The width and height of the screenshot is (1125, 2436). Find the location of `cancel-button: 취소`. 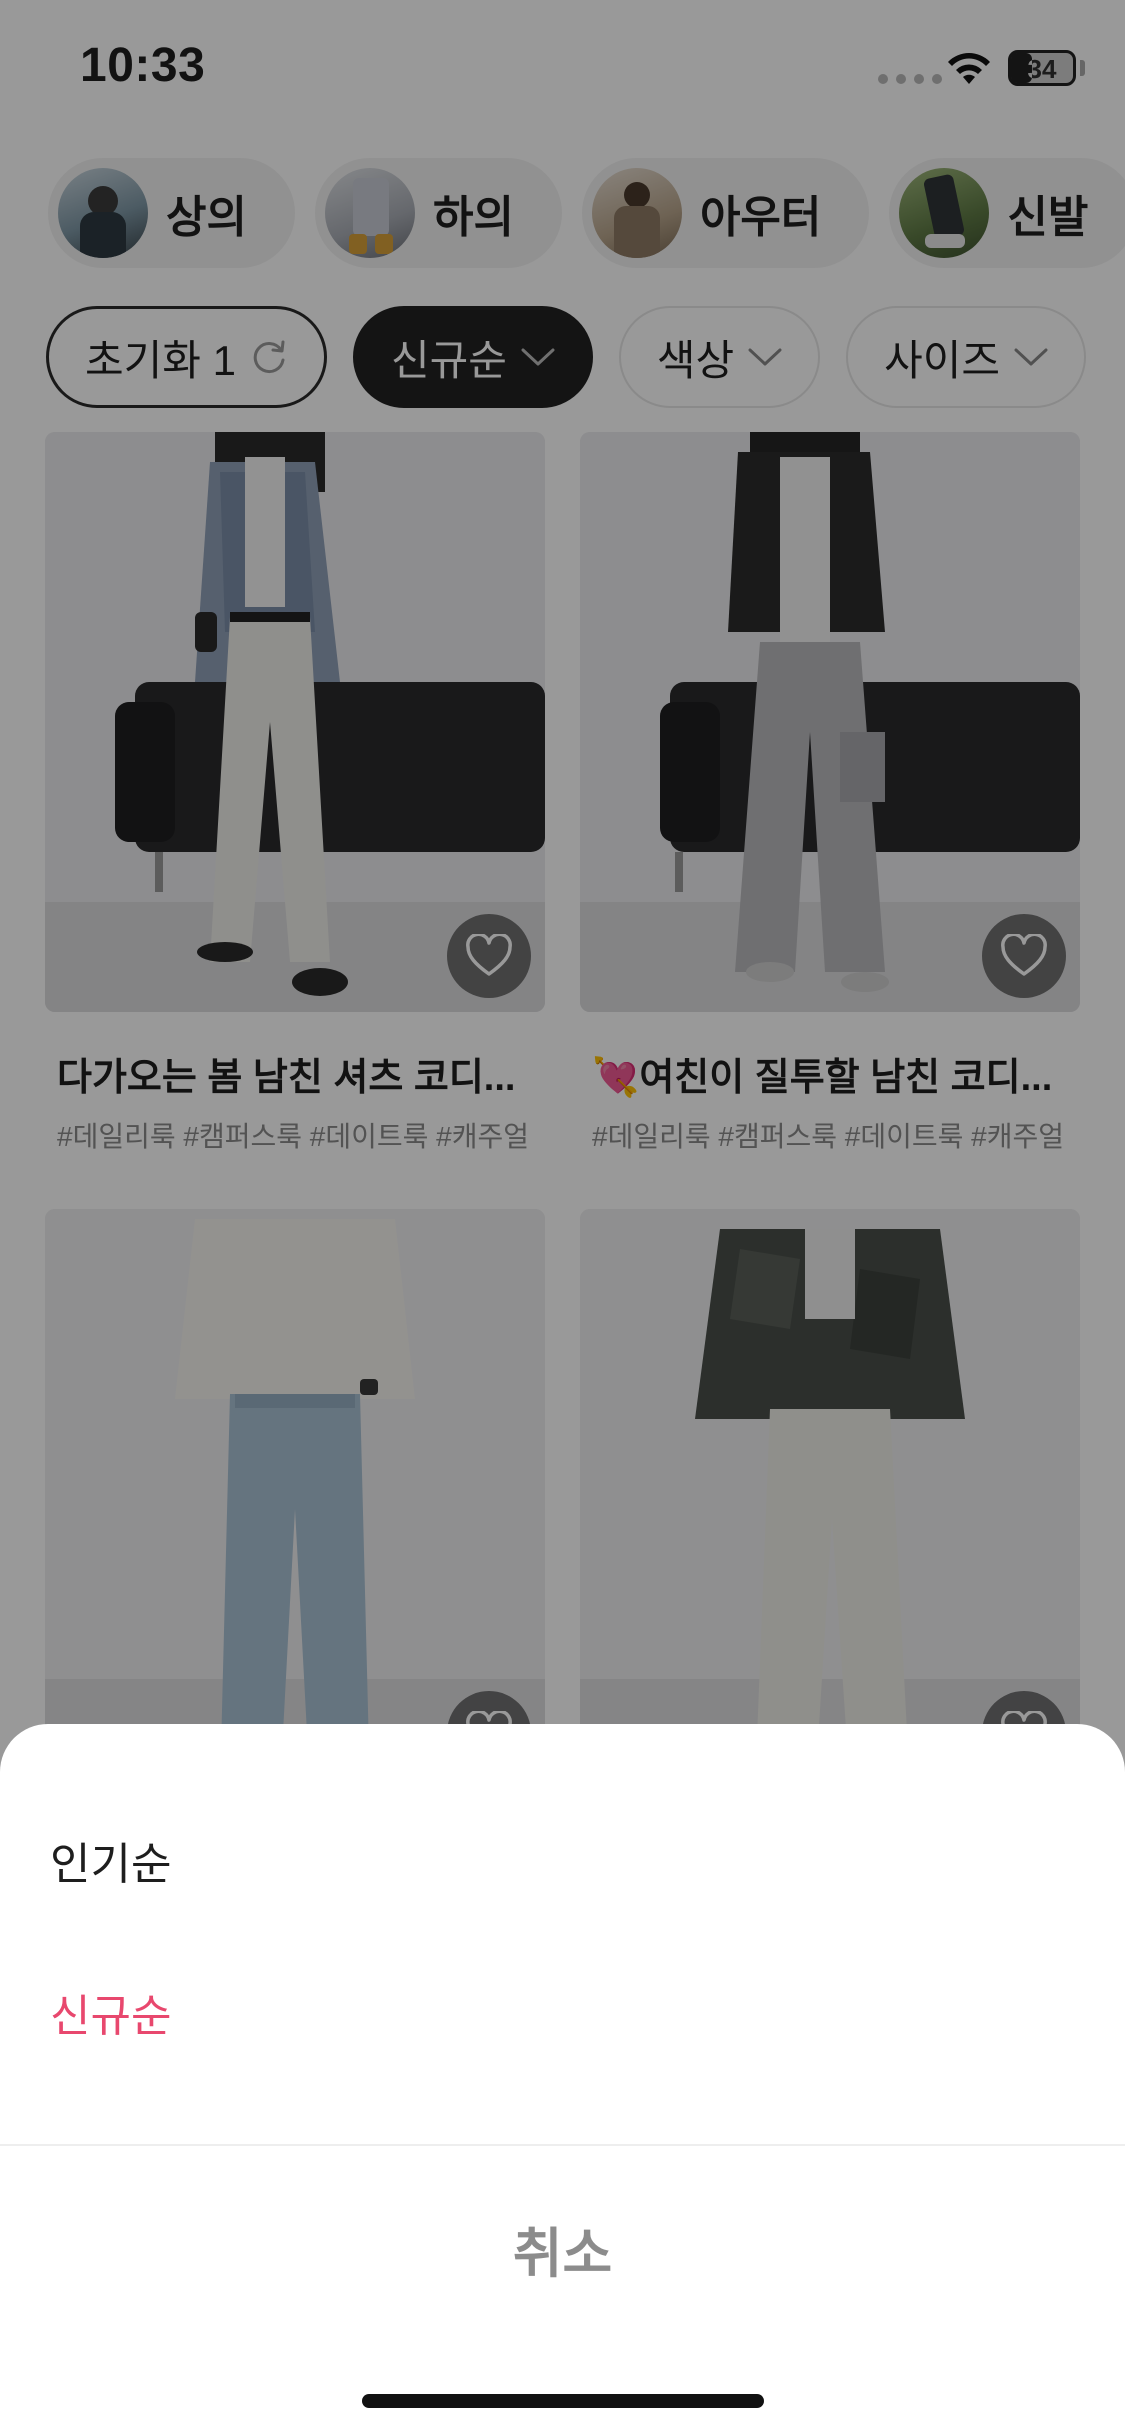

cancel-button: 취소 is located at coordinates (562, 2254).